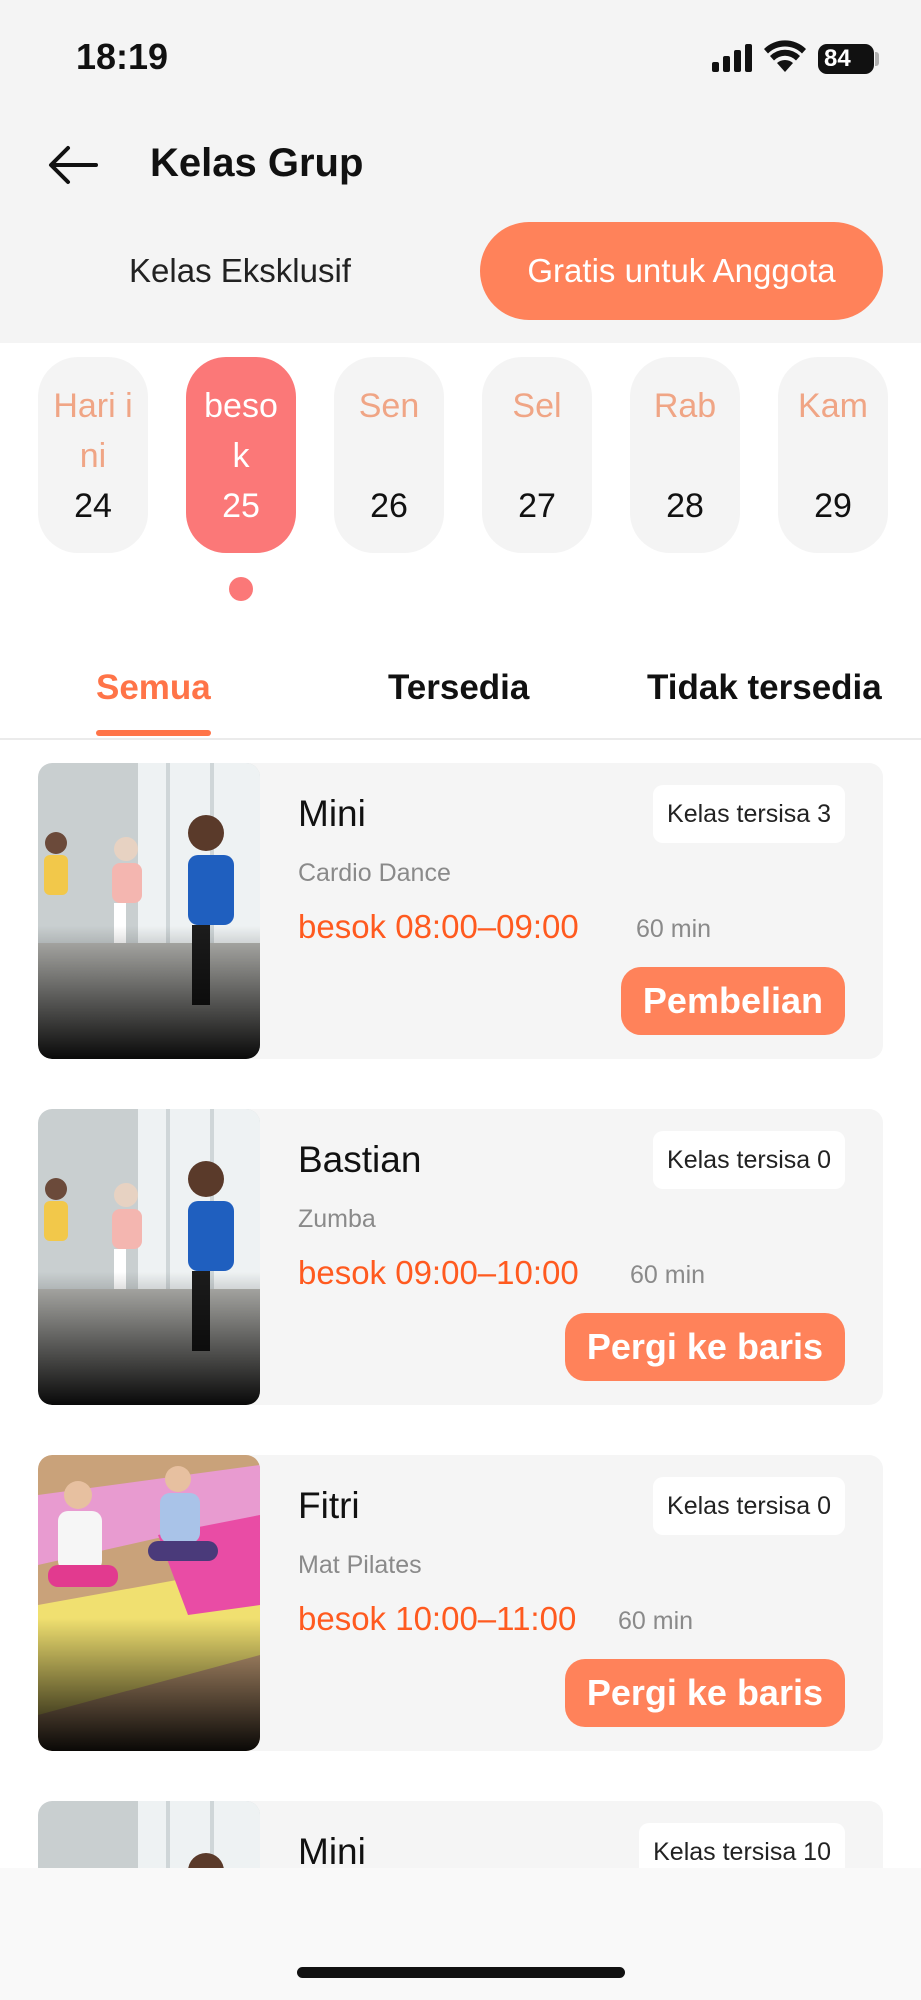 The height and width of the screenshot is (2000, 921). Describe the element at coordinates (732, 1001) in the screenshot. I see `purchase-button: Pembelian` at that location.